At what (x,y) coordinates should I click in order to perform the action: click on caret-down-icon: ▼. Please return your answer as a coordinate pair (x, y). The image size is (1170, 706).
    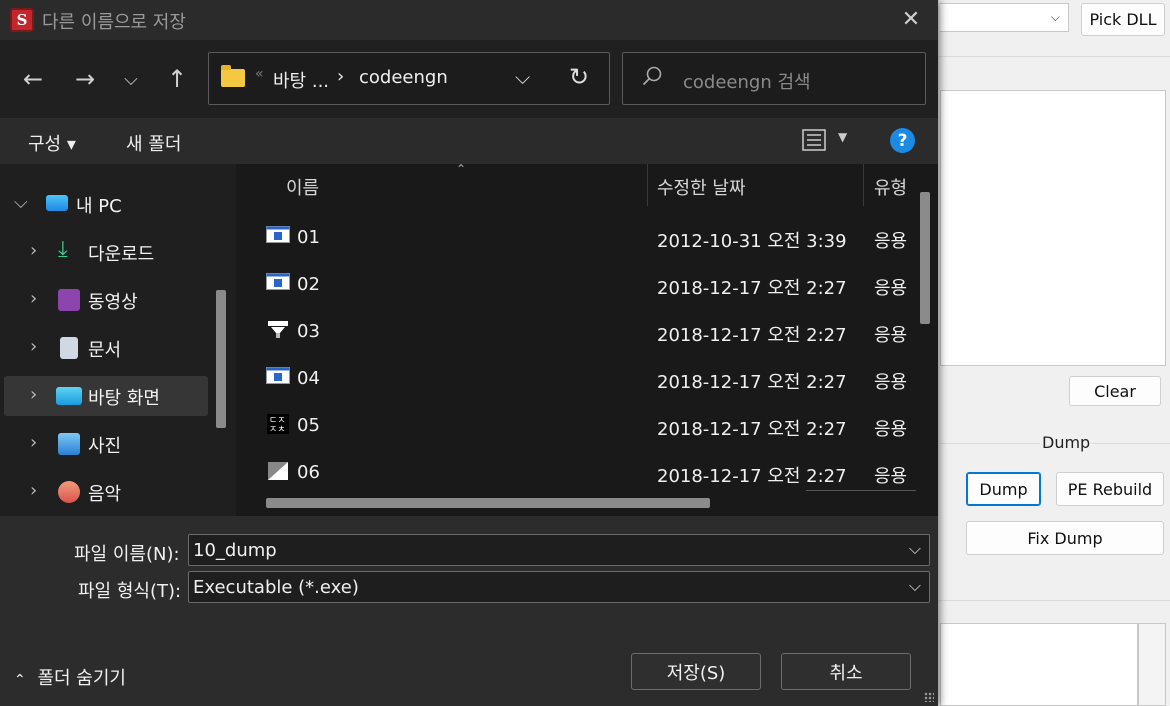
    Looking at the image, I should click on (842, 137).